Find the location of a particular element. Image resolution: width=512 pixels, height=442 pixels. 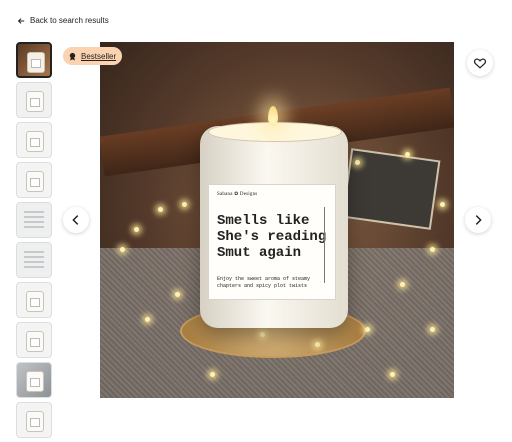

back-to-search-link: Back to search results is located at coordinates (63, 20).